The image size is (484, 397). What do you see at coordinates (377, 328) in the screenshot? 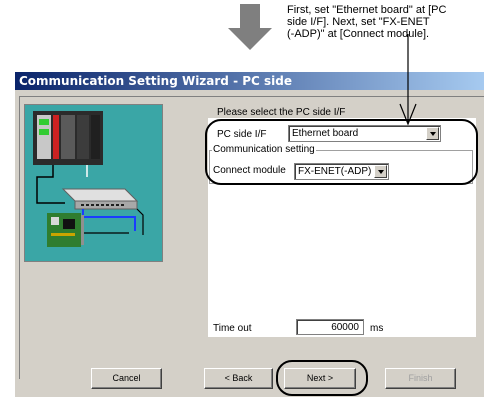
I see `timeout-unit: ms` at bounding box center [377, 328].